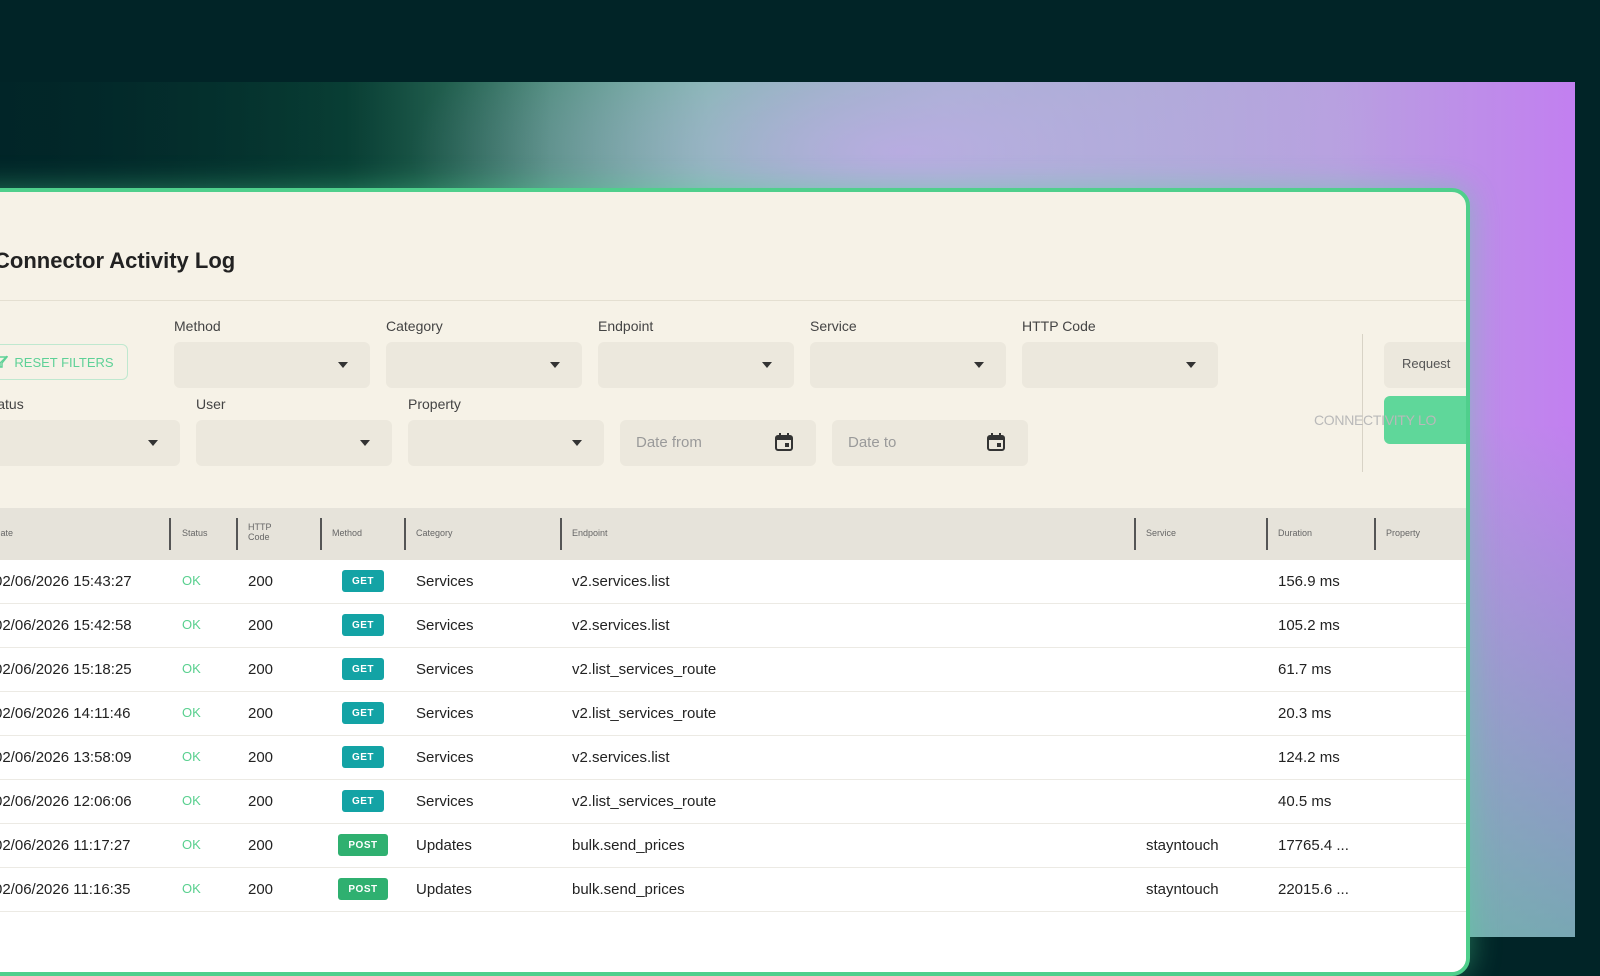 The width and height of the screenshot is (1600, 976). What do you see at coordinates (1309, 757) in the screenshot?
I see `cell-duration: 124.2 ms` at bounding box center [1309, 757].